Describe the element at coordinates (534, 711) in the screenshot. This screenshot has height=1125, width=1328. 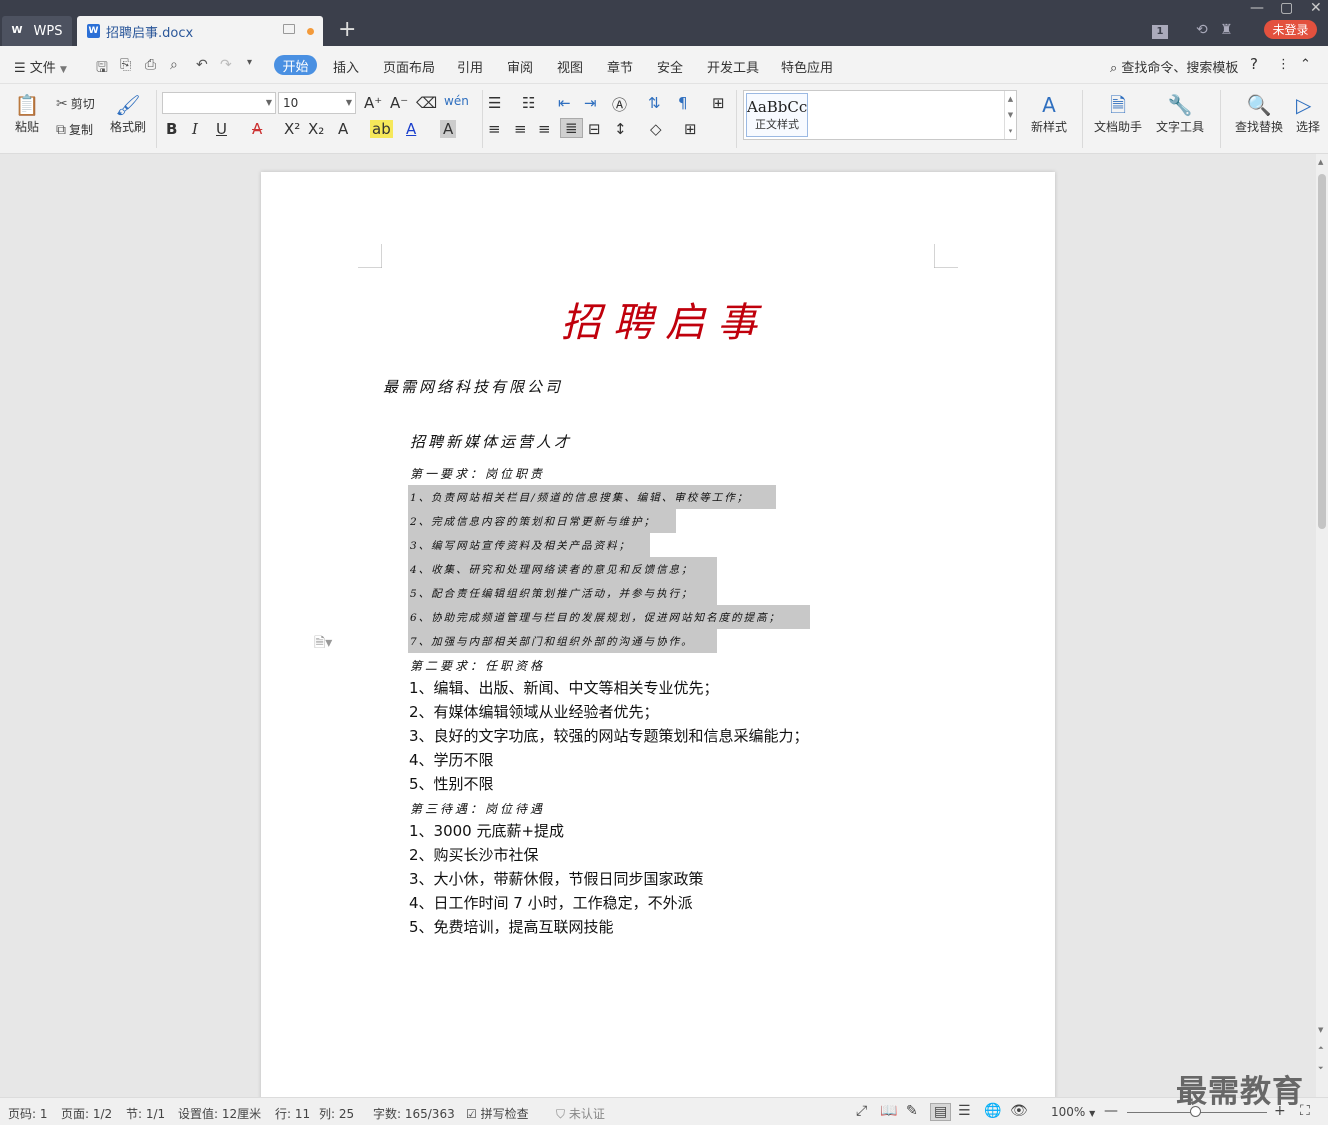
I see `qualification-line: 2、有媒体编辑领域从业经验者优先；` at that location.